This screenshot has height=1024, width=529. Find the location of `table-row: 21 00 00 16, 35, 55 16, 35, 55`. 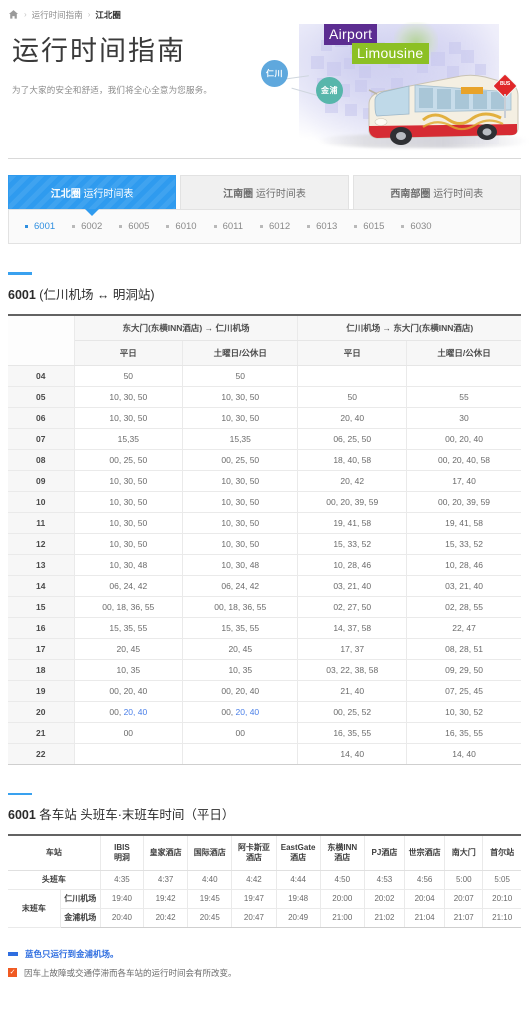

table-row: 21 00 00 16, 35, 55 16, 35, 55 is located at coordinates (264, 732).